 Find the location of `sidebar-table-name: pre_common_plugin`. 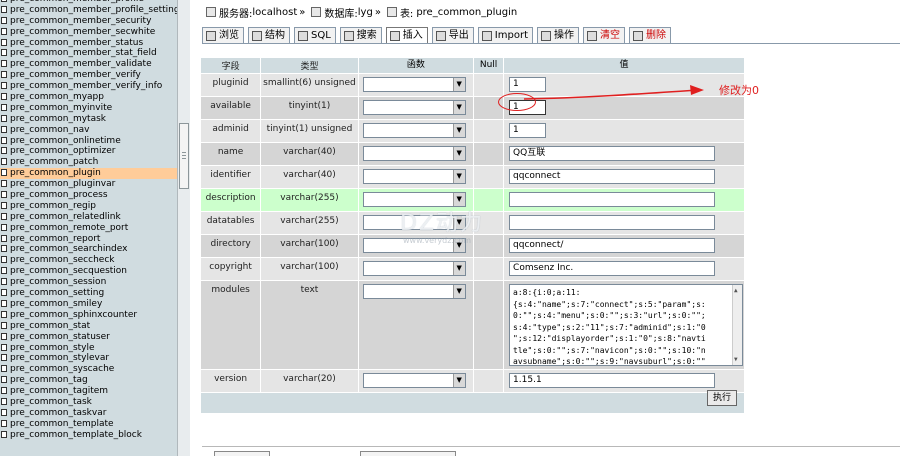

sidebar-table-name: pre_common_plugin is located at coordinates (55, 173).